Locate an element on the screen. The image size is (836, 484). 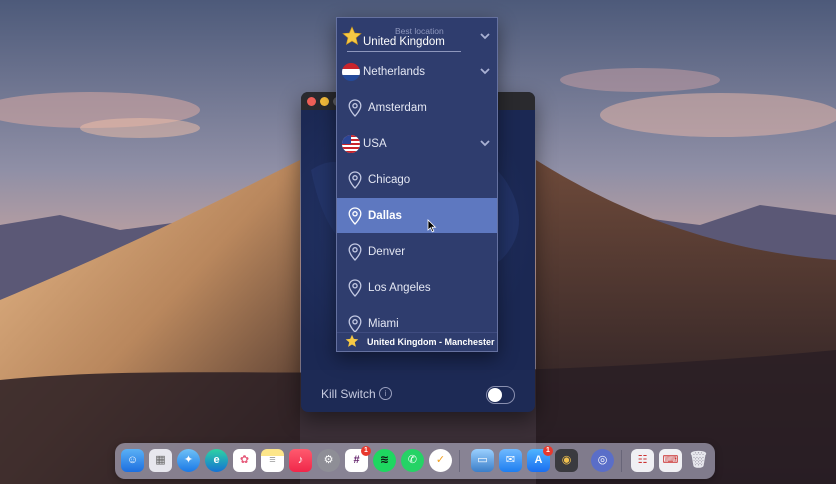
app-store-icon: A1 is located at coordinates (540, 459).